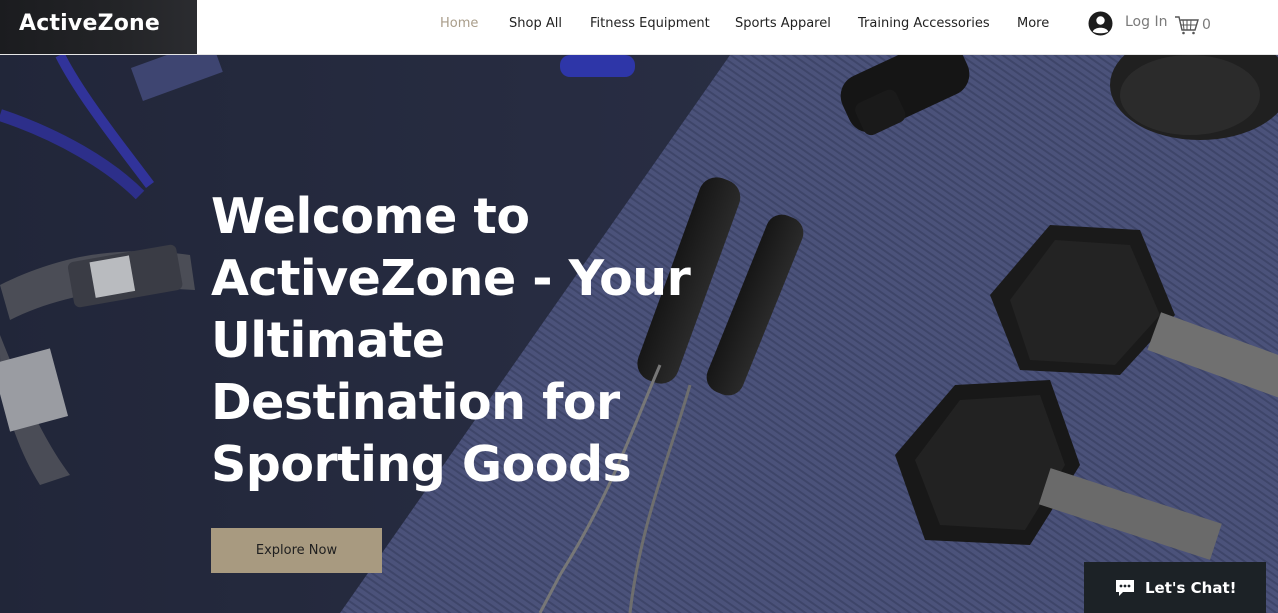  I want to click on logo-text: ActiveZone, so click(89, 23).